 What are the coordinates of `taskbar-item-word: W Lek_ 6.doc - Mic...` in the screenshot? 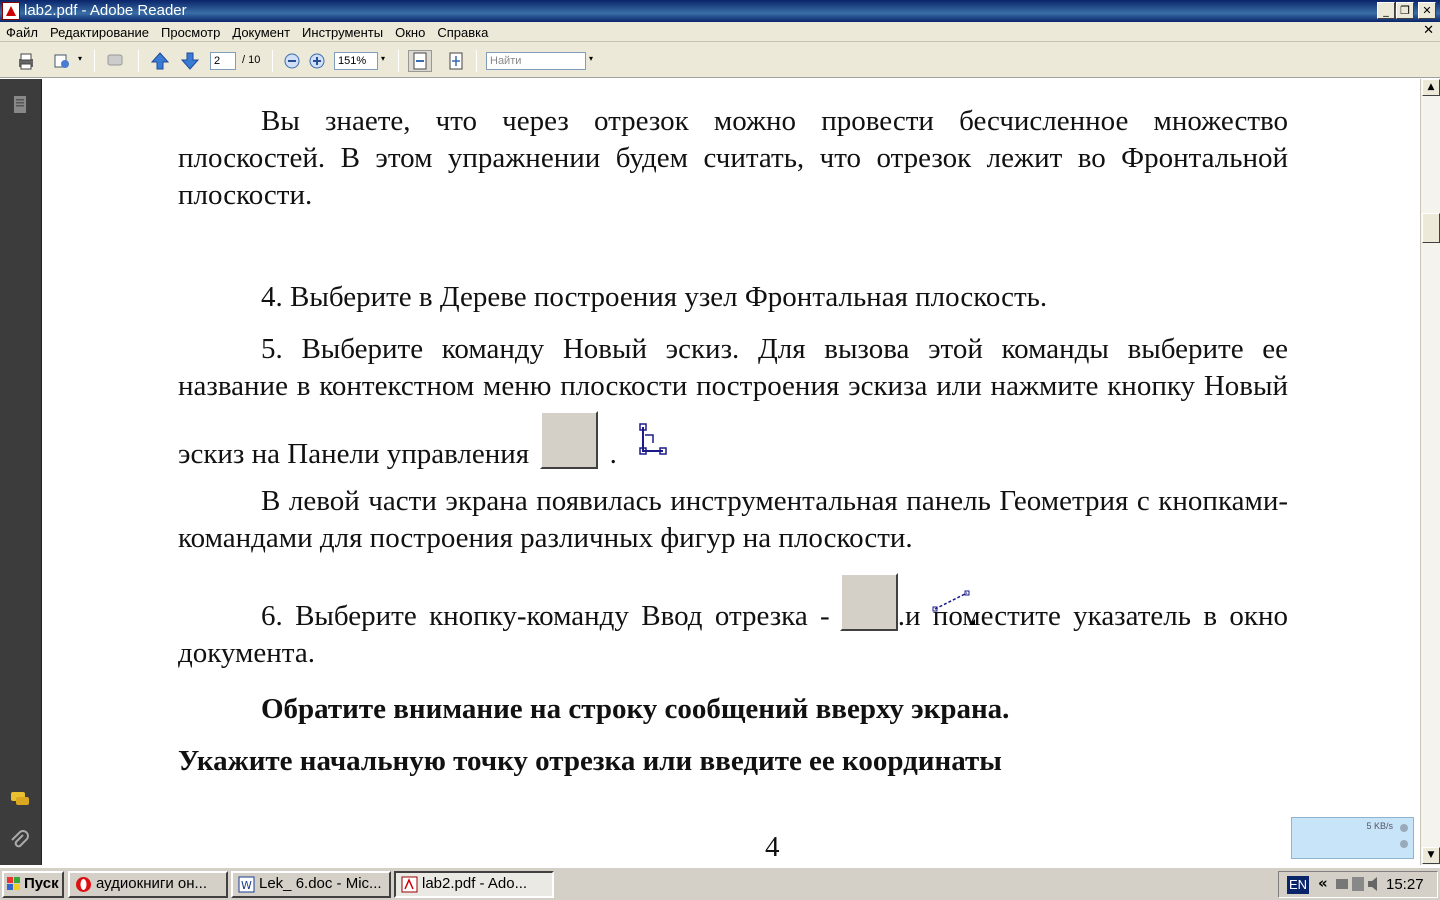 It's located at (311, 884).